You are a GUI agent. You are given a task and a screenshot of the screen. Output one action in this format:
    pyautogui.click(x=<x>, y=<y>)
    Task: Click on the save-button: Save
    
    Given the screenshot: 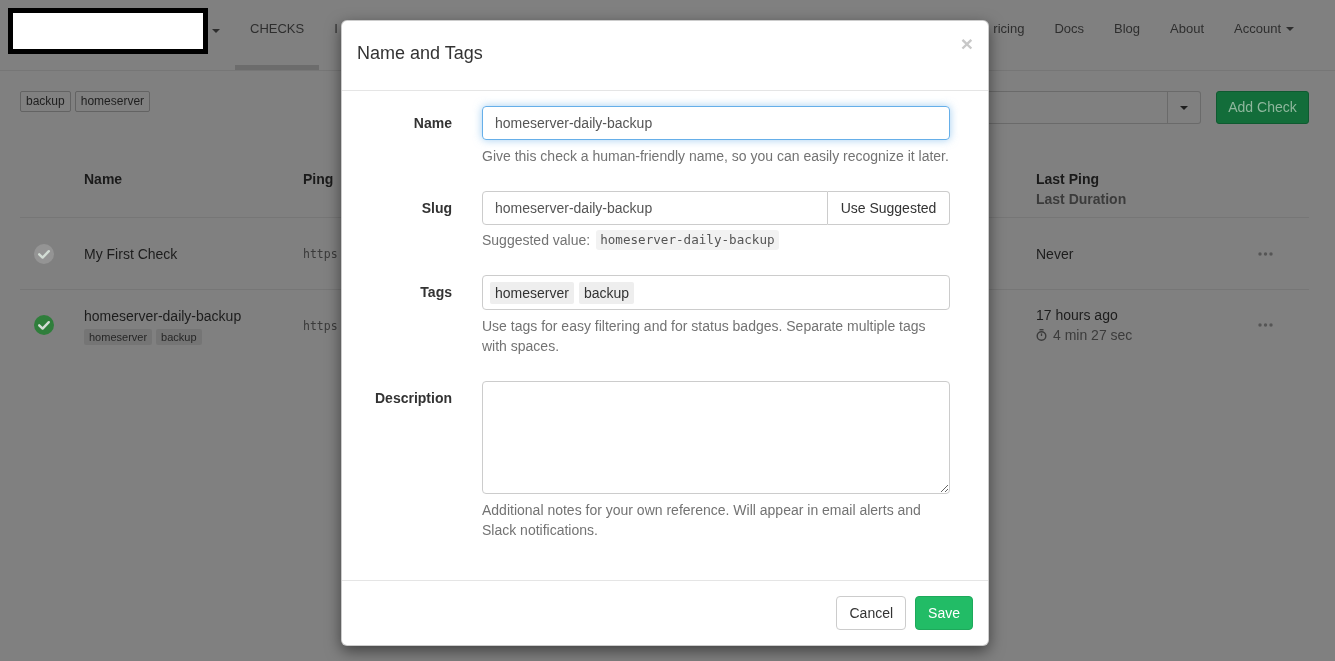 What is the action you would take?
    pyautogui.click(x=944, y=613)
    